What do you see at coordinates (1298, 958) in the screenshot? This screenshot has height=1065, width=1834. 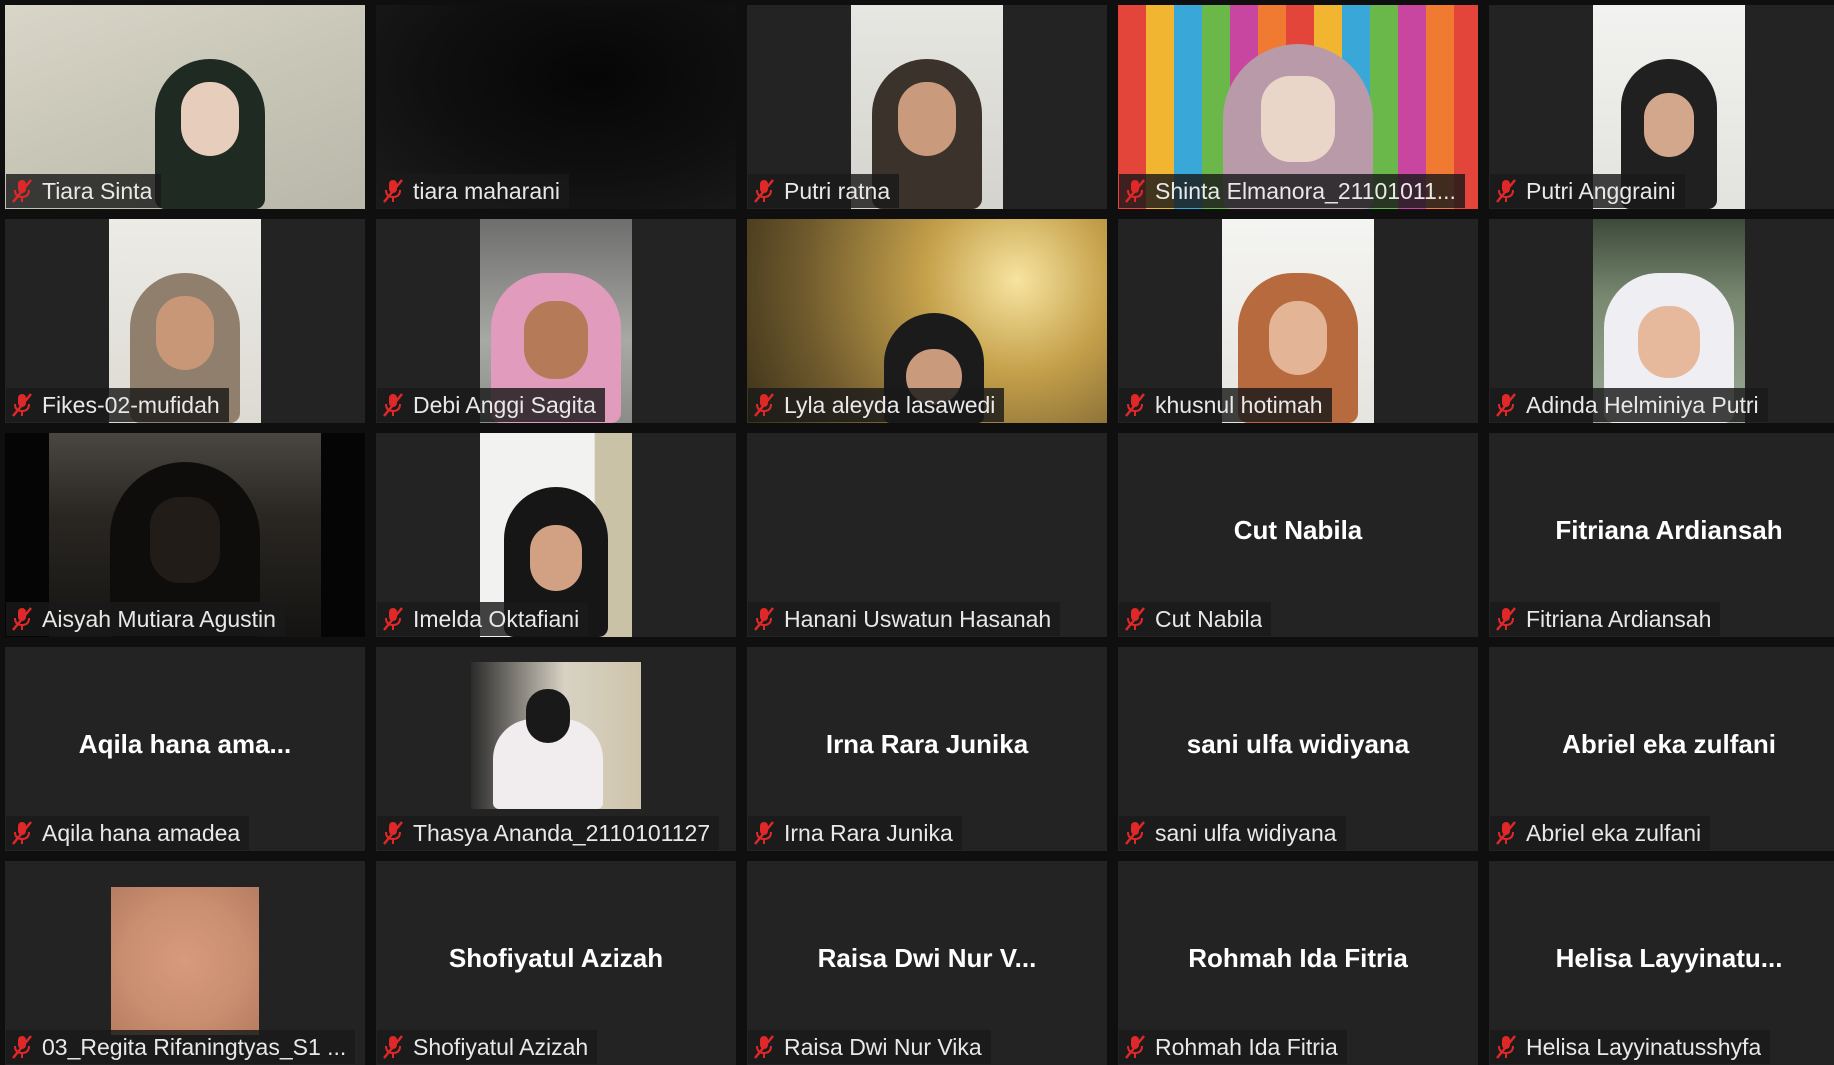 I see `participant-display-name: Rohmah Ida Fitria` at bounding box center [1298, 958].